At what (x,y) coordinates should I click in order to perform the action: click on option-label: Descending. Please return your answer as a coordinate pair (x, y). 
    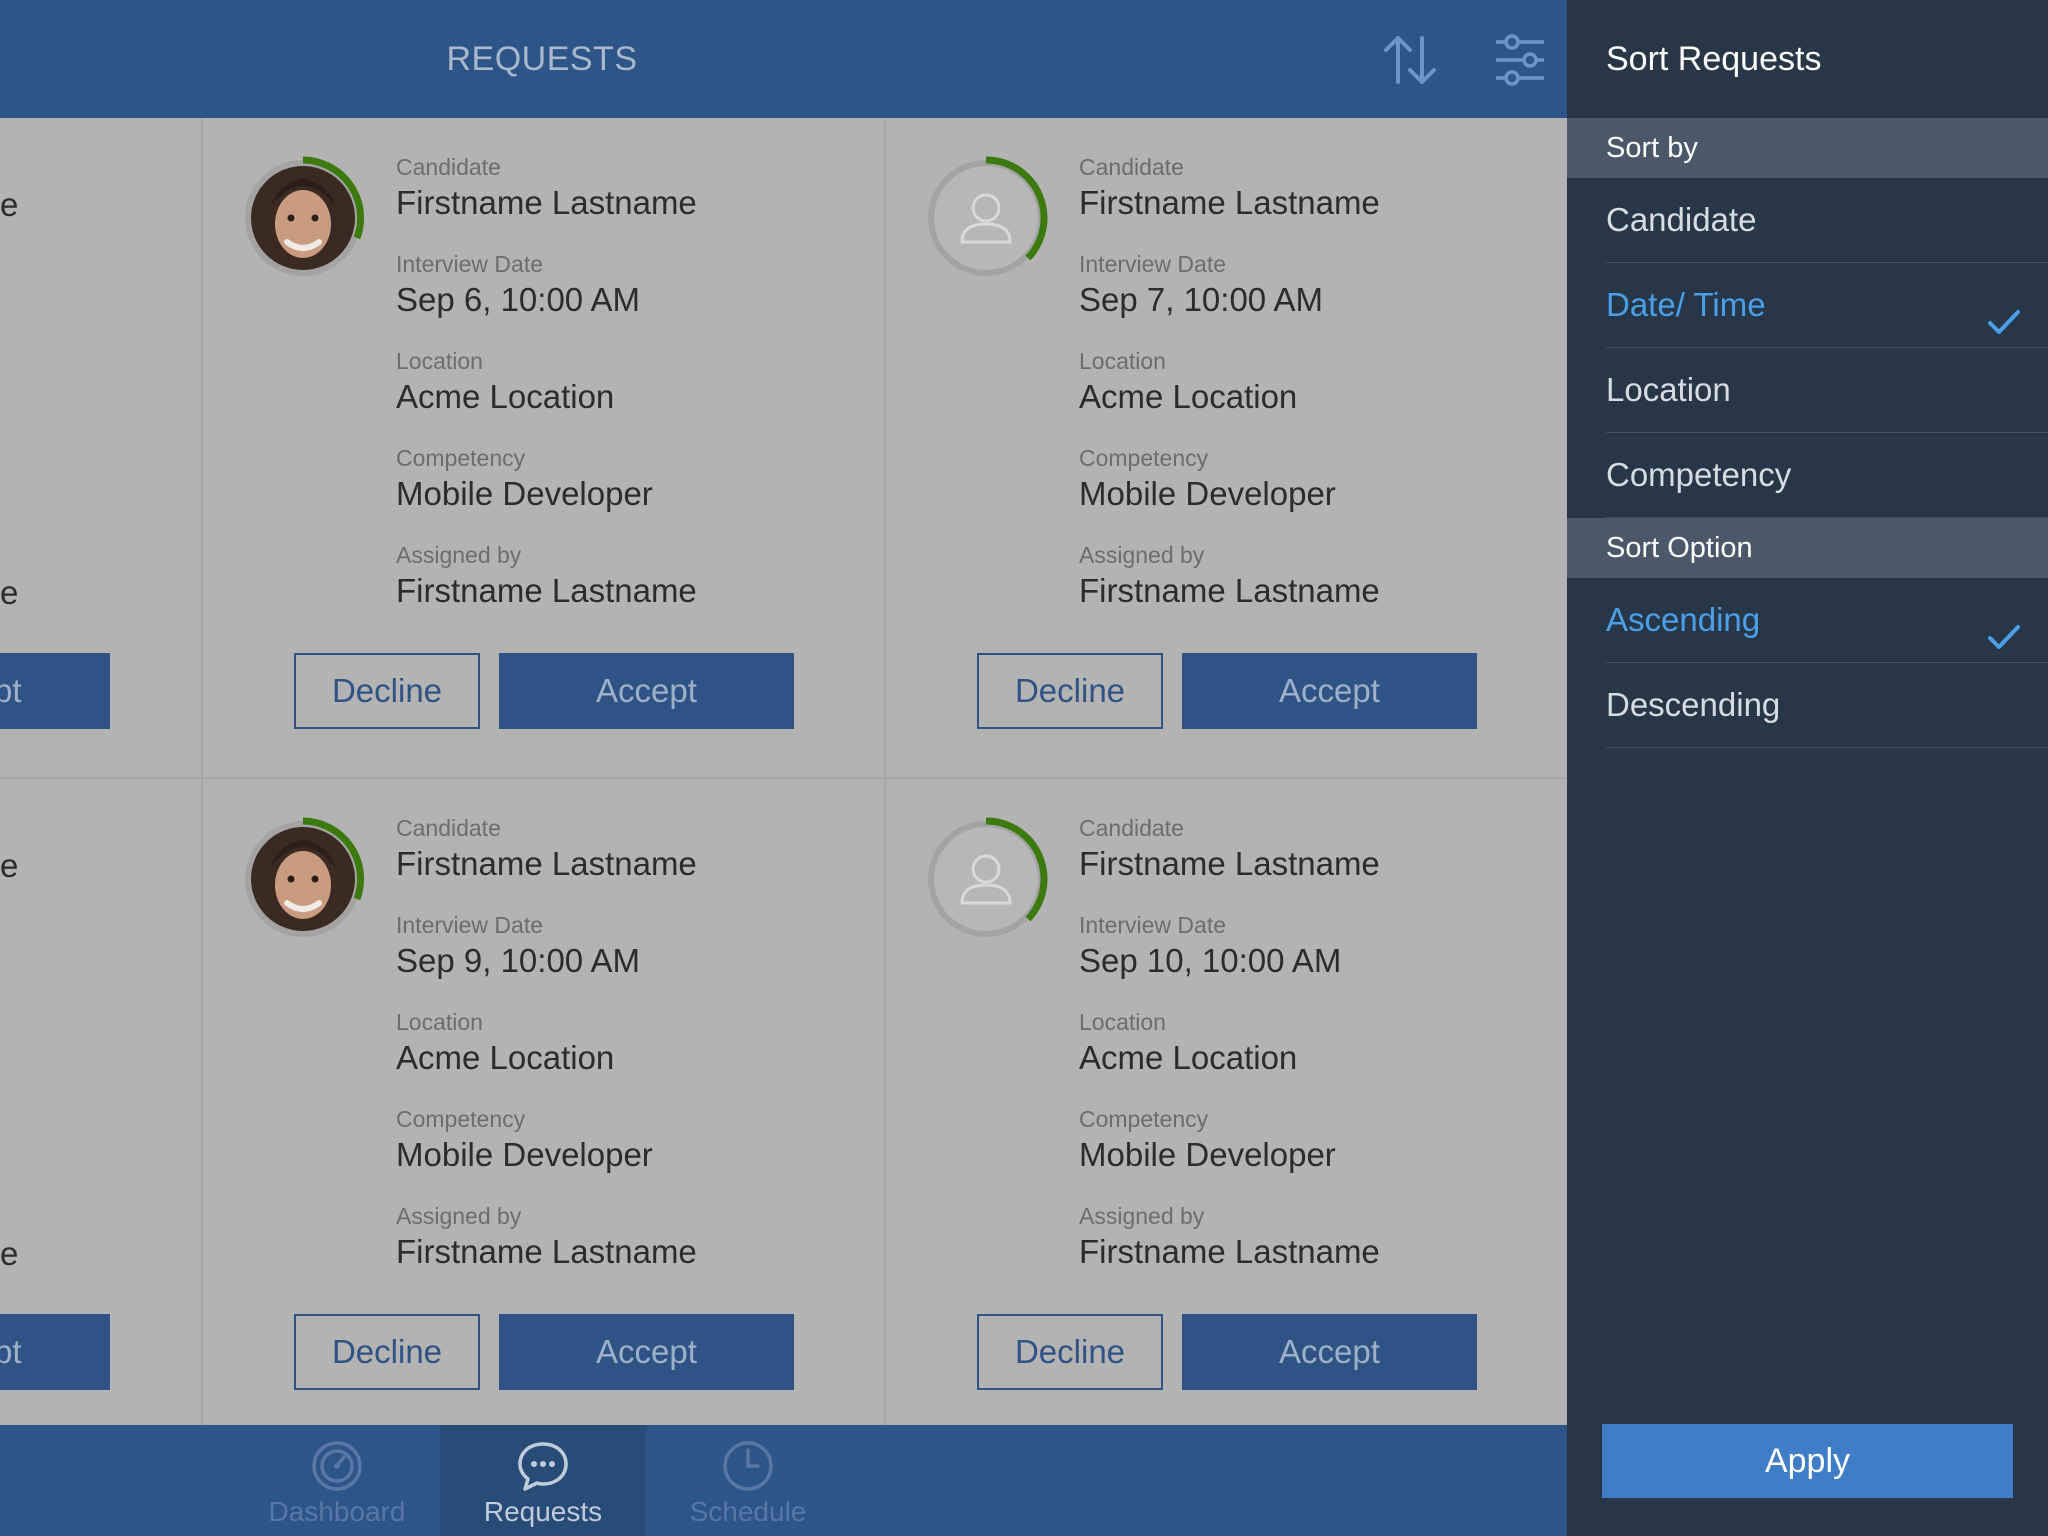
    Looking at the image, I should click on (1693, 704).